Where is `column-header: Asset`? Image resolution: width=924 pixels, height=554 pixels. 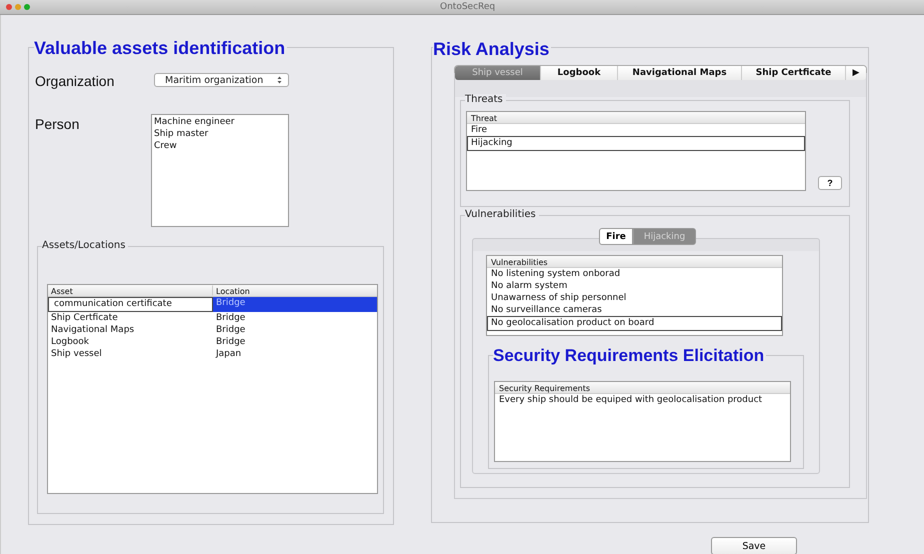 column-header: Asset is located at coordinates (130, 290).